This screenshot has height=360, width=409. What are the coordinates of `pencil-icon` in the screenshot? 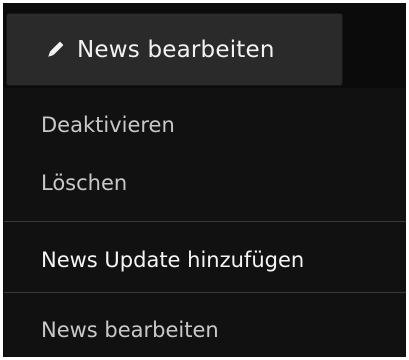 It's located at (55, 50).